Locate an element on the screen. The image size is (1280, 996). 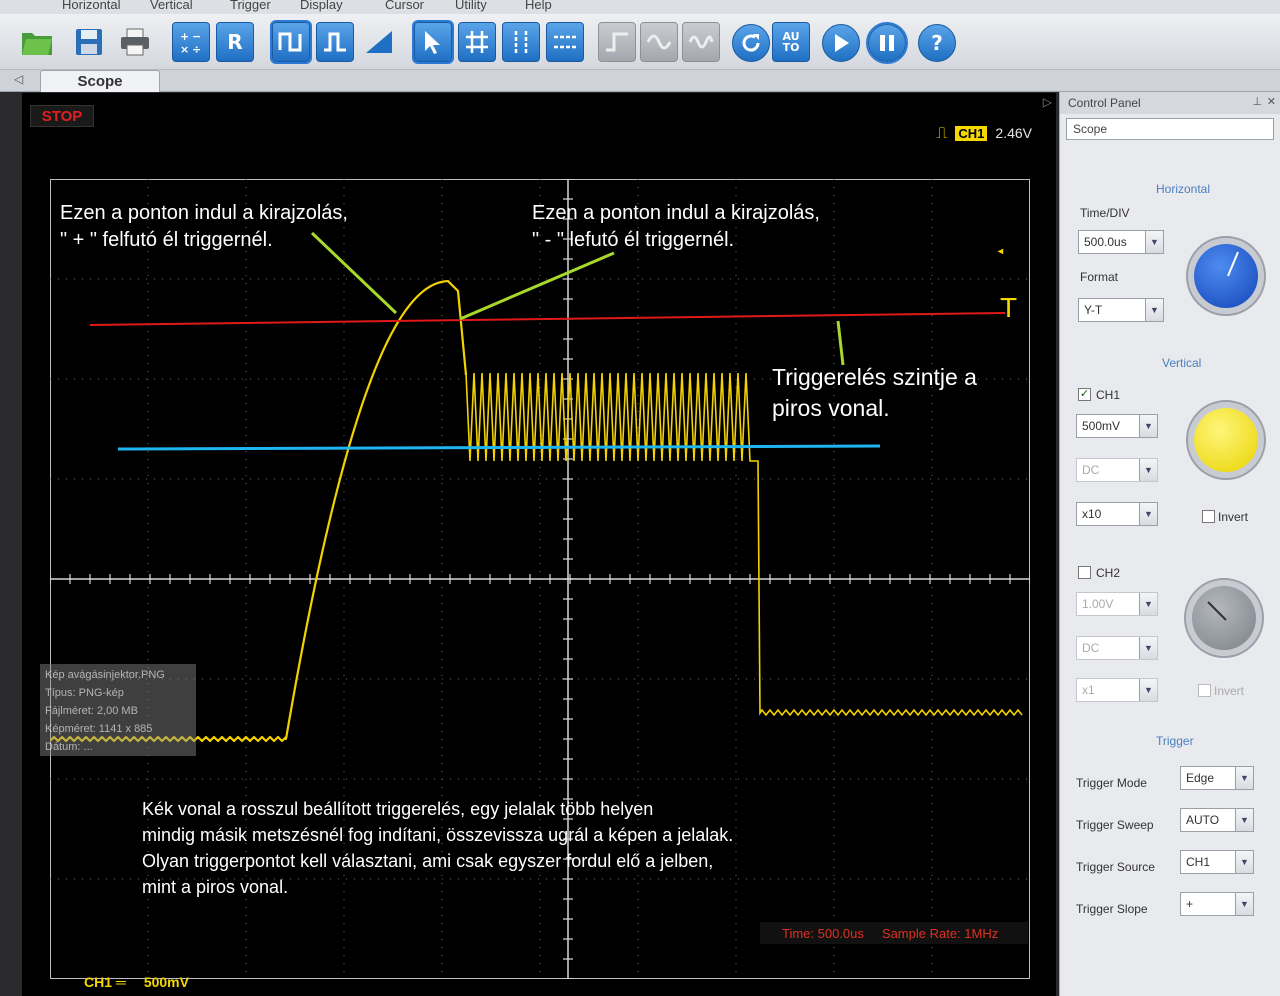
open-icon is located at coordinates (37, 42).